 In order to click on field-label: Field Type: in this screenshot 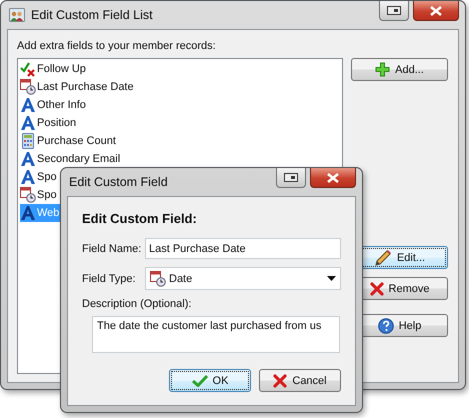, I will do `click(109, 278)`.